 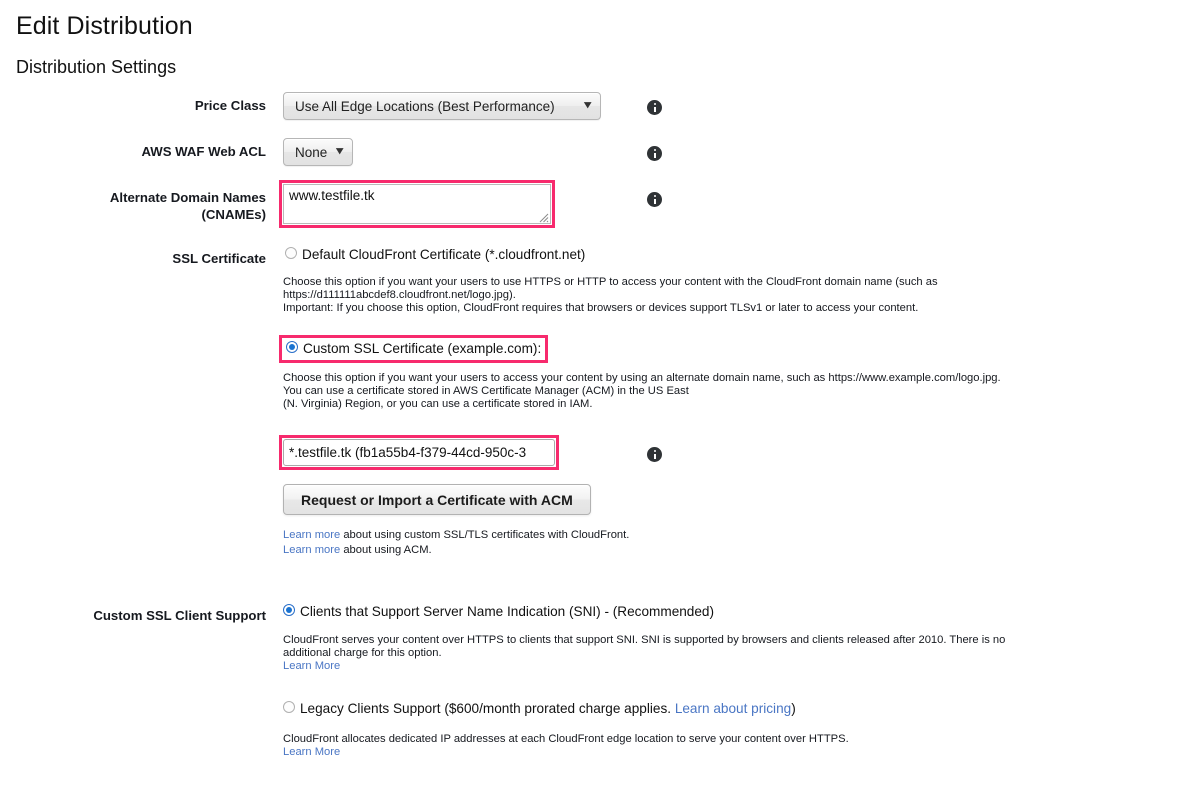 I want to click on radio-sni-icon, so click(x=289, y=610).